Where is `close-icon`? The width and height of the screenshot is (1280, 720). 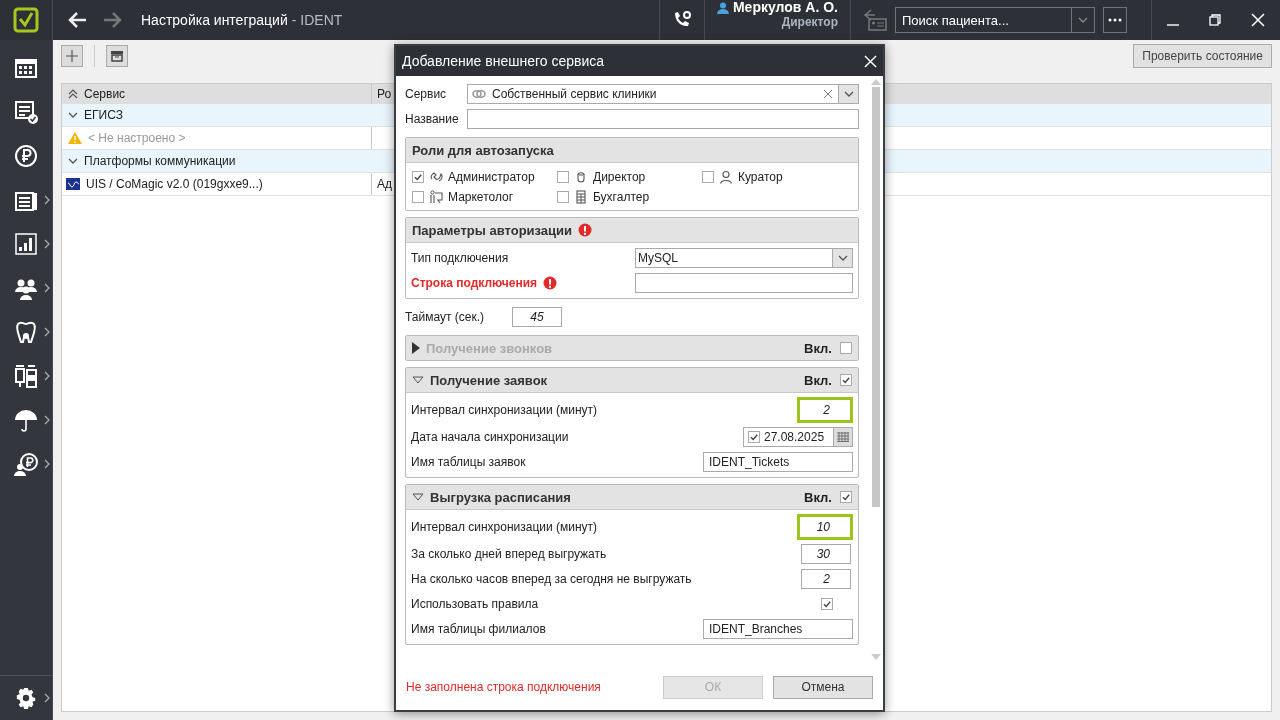 close-icon is located at coordinates (1258, 20).